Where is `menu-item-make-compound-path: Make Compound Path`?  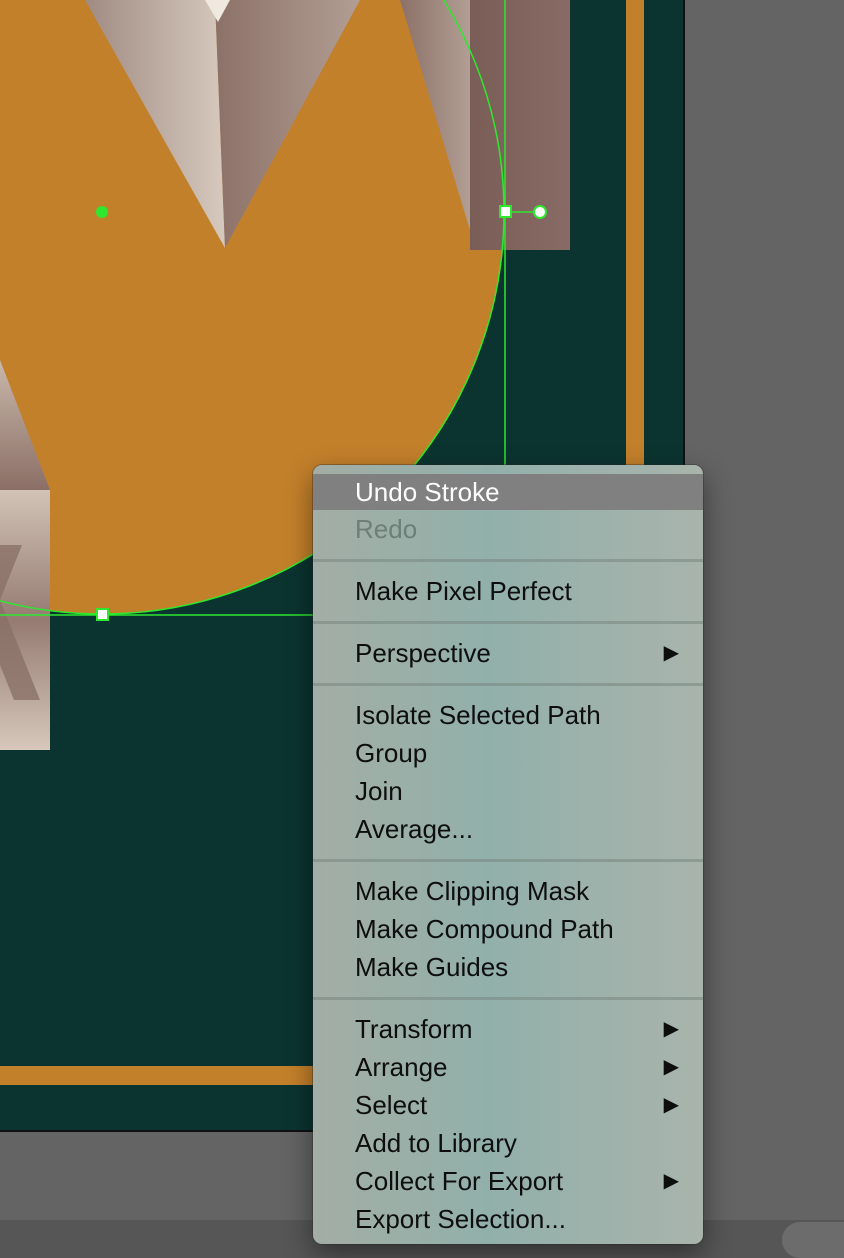
menu-item-make-compound-path: Make Compound Path is located at coordinates (508, 929).